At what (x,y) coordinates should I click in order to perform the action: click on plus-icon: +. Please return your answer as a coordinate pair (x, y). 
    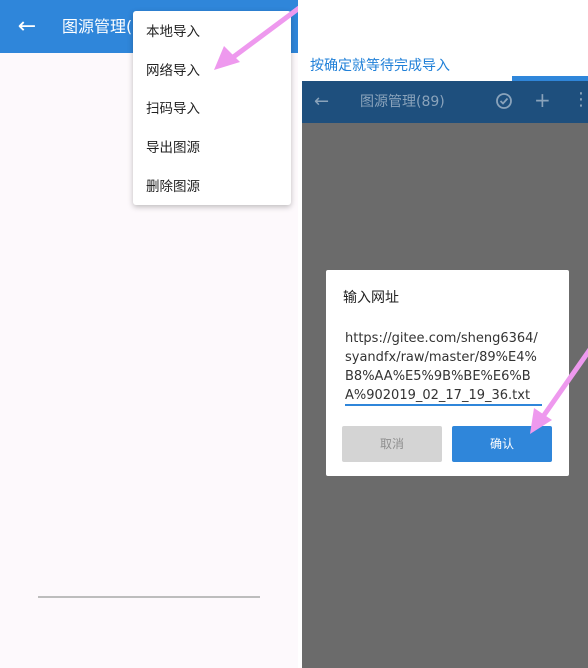
    Looking at the image, I should click on (542, 100).